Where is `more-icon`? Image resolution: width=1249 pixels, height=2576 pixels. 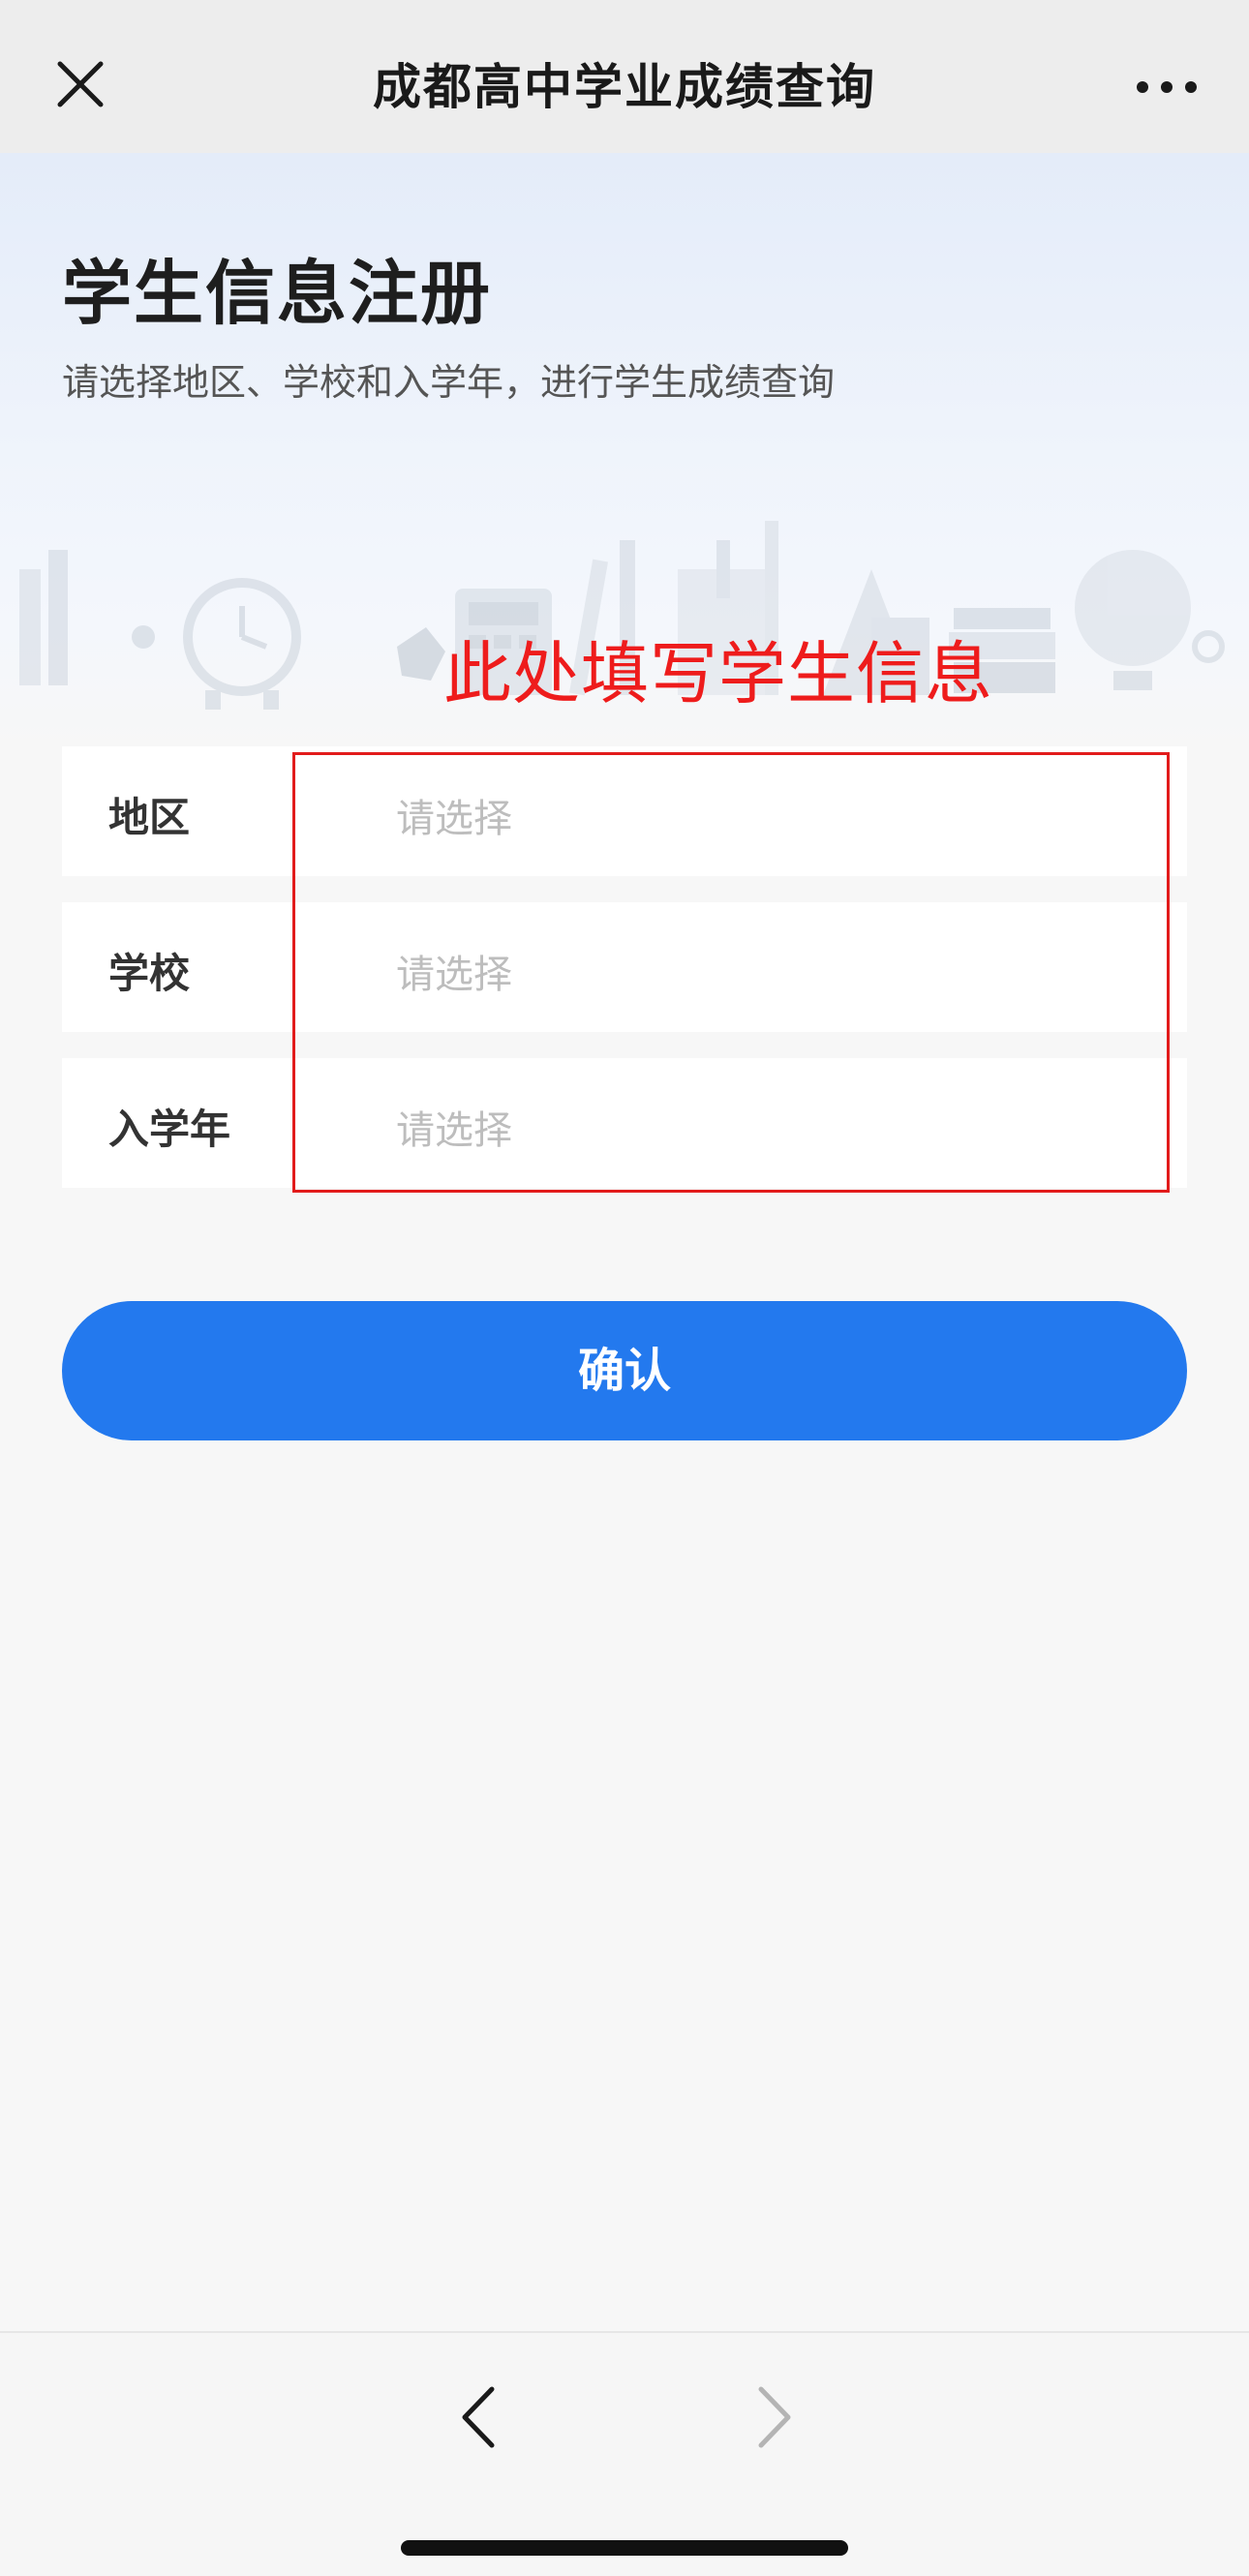 more-icon is located at coordinates (1167, 87).